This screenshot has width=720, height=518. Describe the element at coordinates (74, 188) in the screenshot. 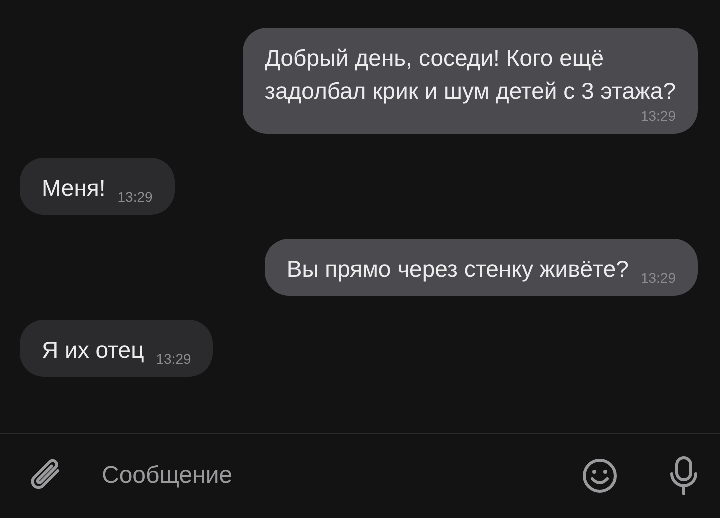

I see `message-text: Меня!` at that location.